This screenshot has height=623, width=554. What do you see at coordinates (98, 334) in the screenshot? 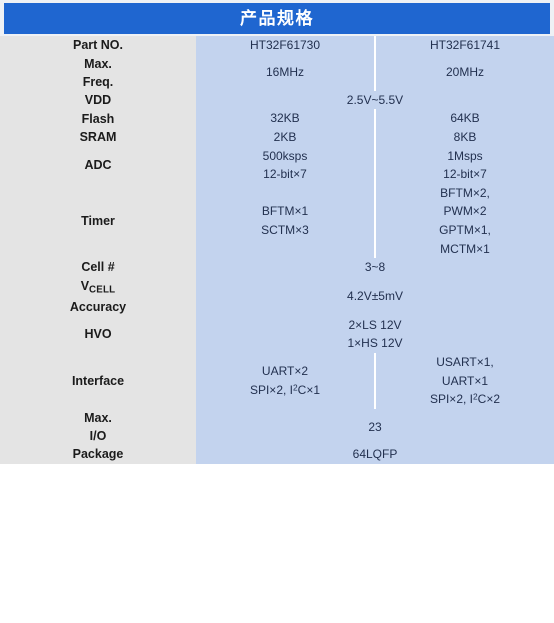
I see `row-label-hvo: HVO` at bounding box center [98, 334].